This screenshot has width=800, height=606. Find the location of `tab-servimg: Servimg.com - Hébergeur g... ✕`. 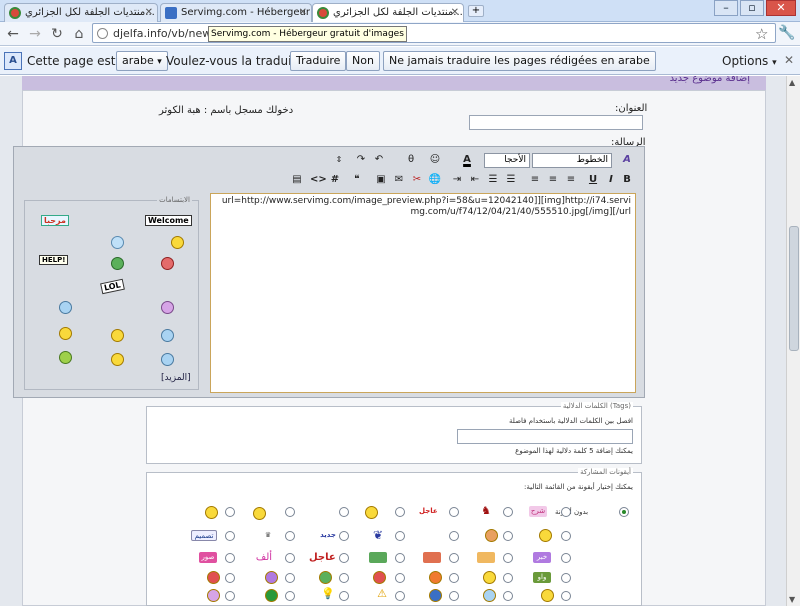

tab-servimg: Servimg.com - Hébergeur g... ✕ is located at coordinates (236, 12).